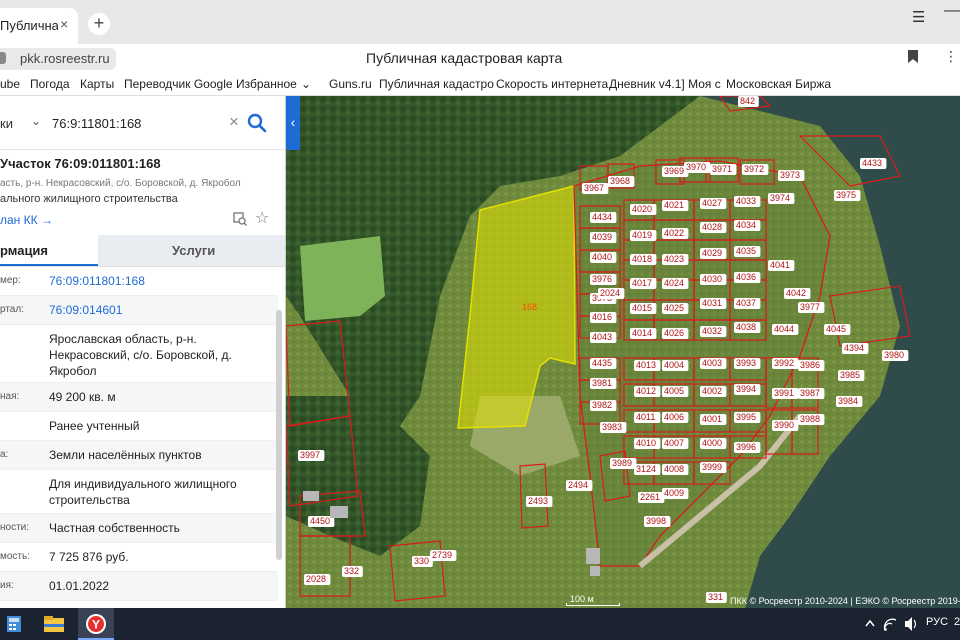 The height and width of the screenshot is (640, 960). I want to click on parcel-label: 3973, so click(791, 175).